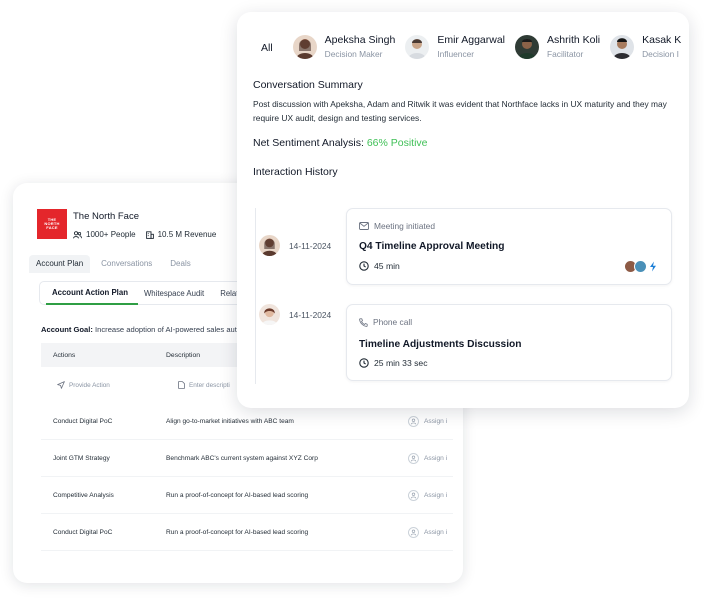 Image resolution: width=704 pixels, height=598 pixels. Describe the element at coordinates (180, 264) in the screenshot. I see `tab-deals: Deals` at that location.